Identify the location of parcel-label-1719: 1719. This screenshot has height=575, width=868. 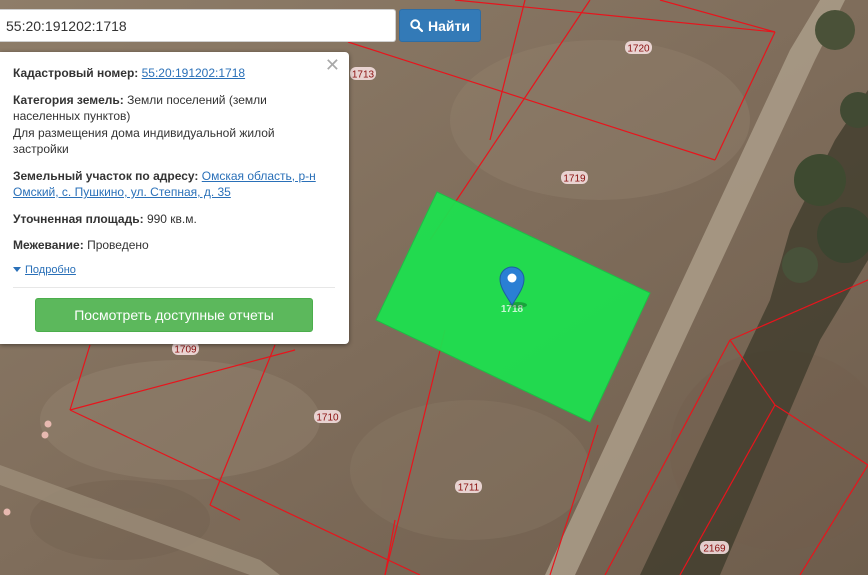
(574, 179).